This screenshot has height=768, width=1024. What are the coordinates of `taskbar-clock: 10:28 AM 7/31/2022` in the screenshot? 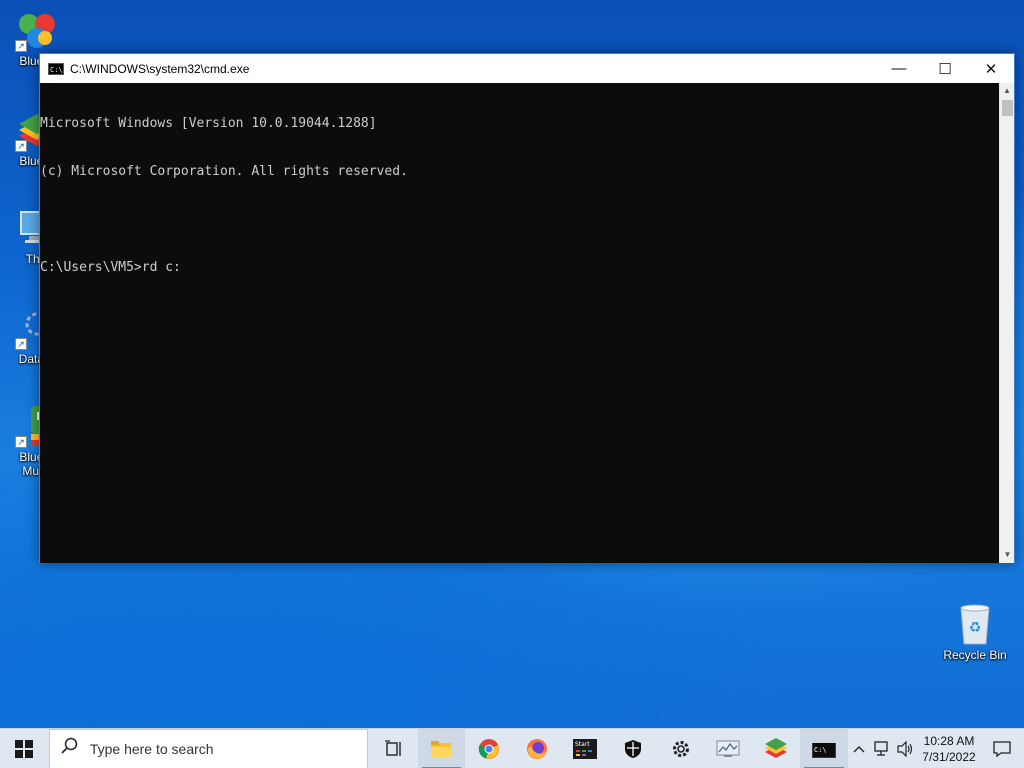 It's located at (949, 749).